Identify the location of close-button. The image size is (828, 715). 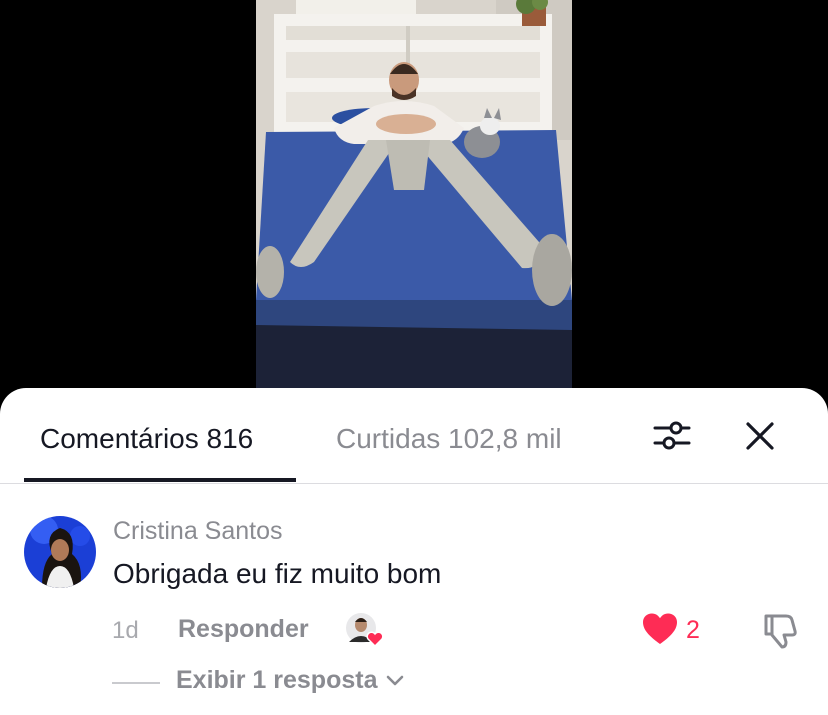
(760, 436).